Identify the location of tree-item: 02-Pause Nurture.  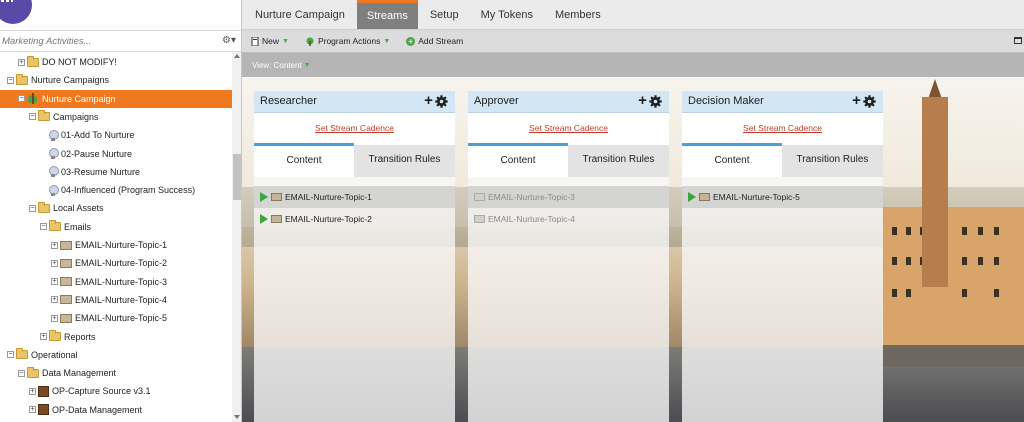
(116, 154).